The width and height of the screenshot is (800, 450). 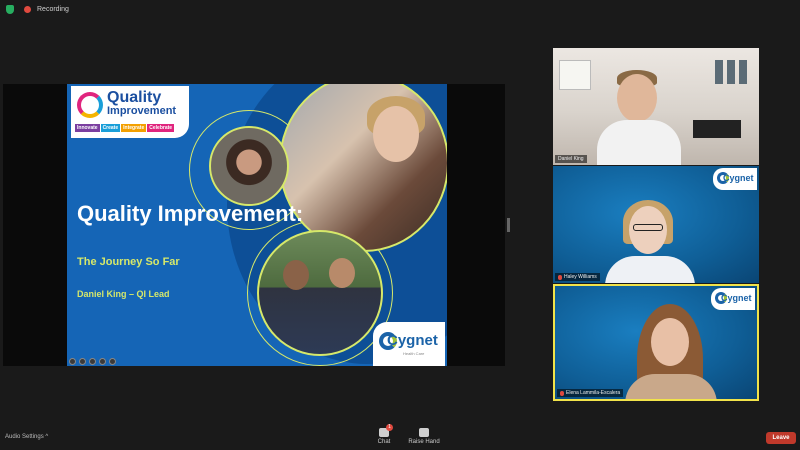 What do you see at coordinates (414, 353) in the screenshot?
I see `cygnet-logo-subtext: Health Care` at bounding box center [414, 353].